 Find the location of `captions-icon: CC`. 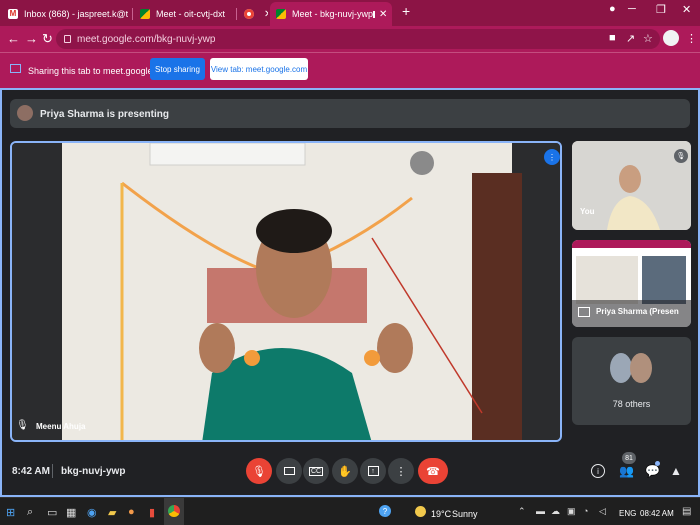

captions-icon: CC is located at coordinates (316, 471).